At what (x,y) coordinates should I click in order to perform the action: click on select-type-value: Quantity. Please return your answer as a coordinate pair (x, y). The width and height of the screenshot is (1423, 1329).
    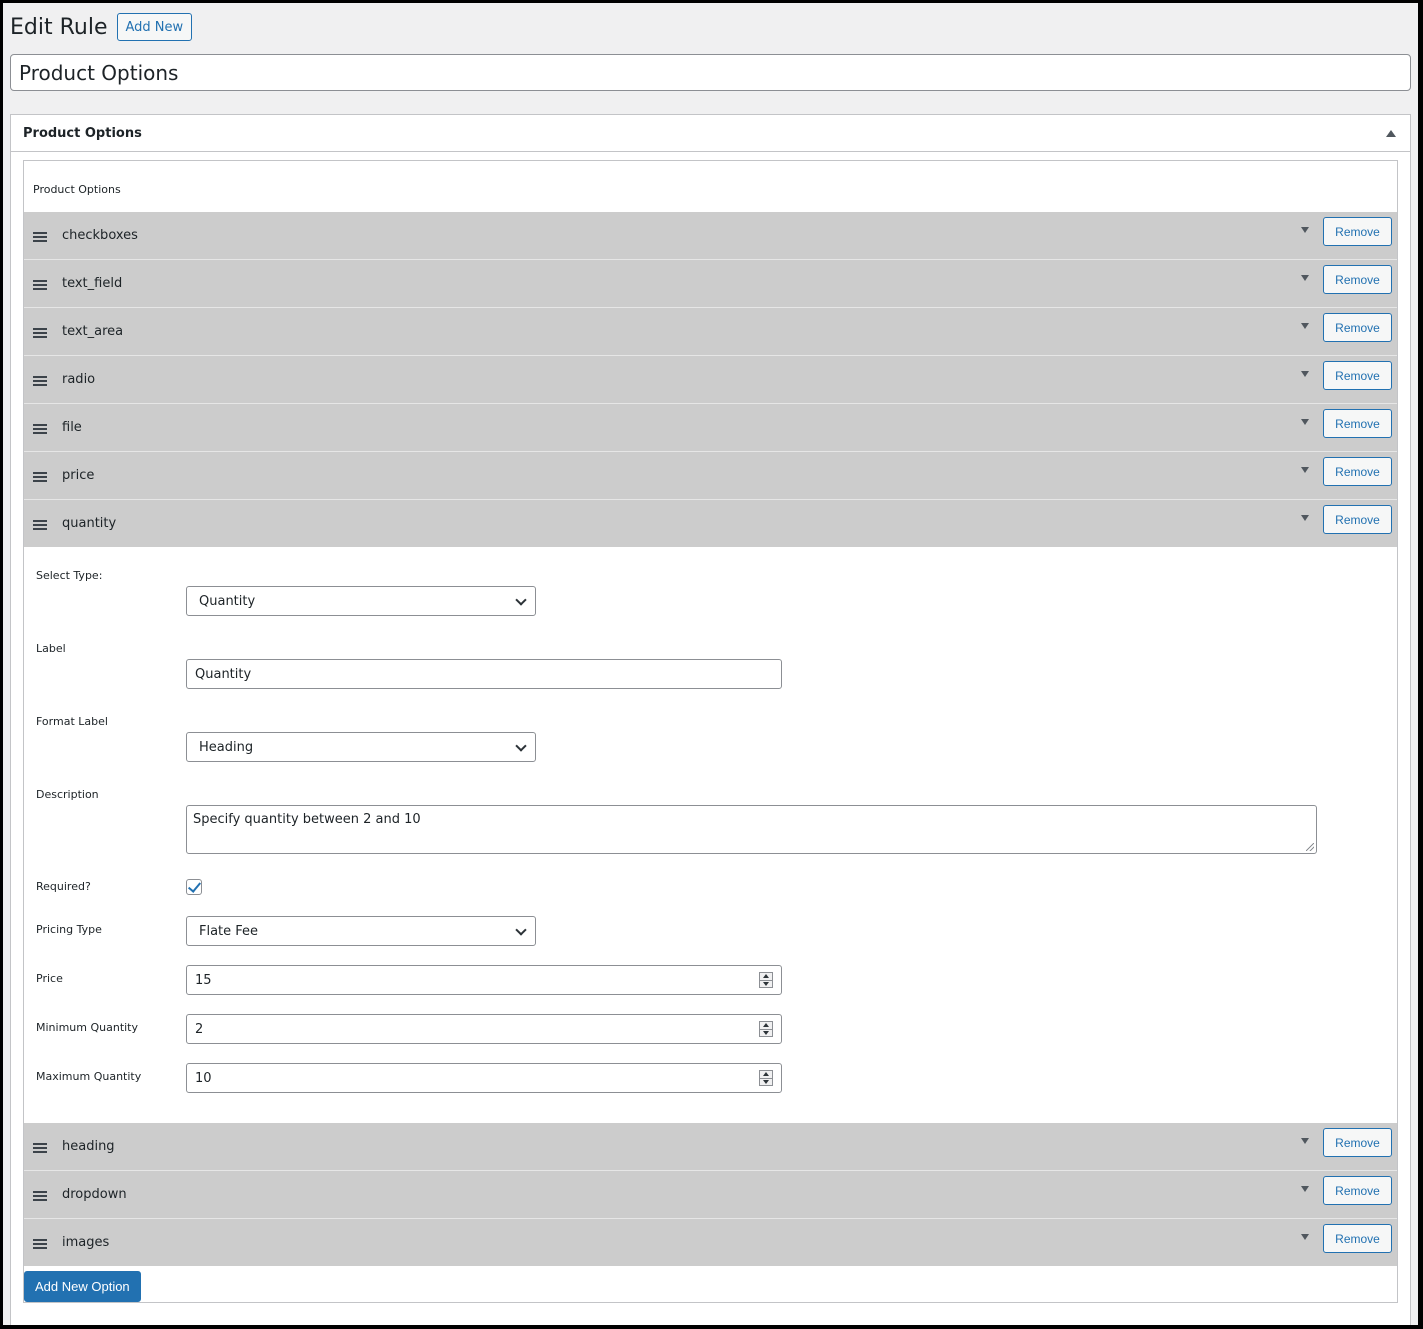
    Looking at the image, I should click on (227, 601).